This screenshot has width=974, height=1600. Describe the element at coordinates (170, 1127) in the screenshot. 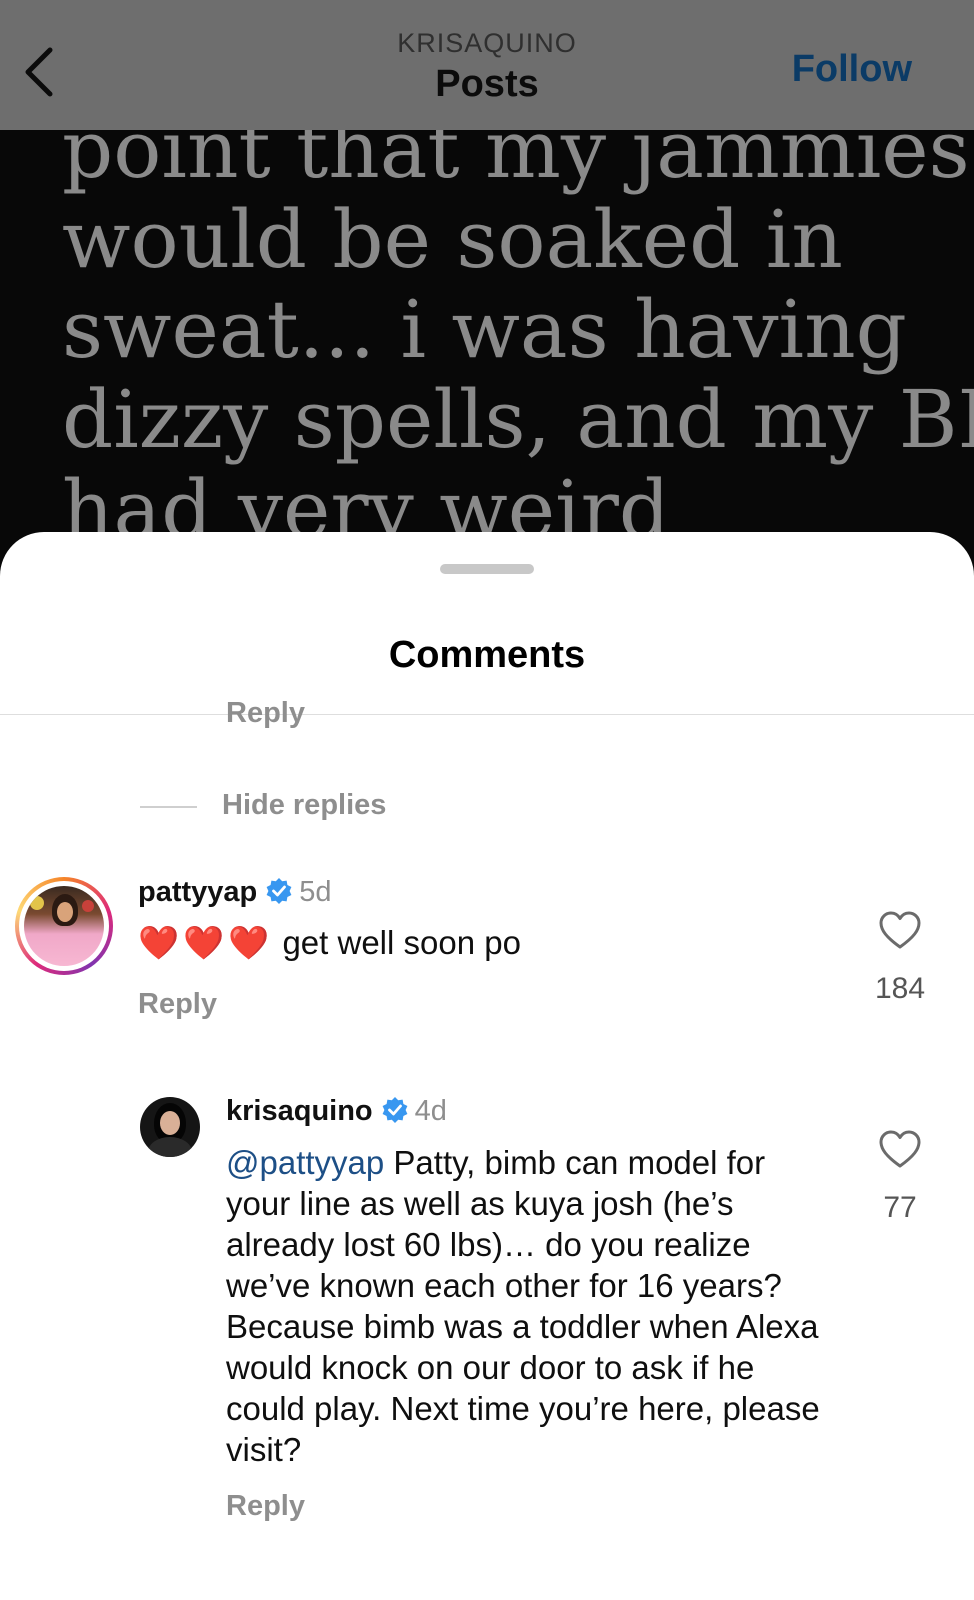

I see `avatar-krisaquino` at that location.